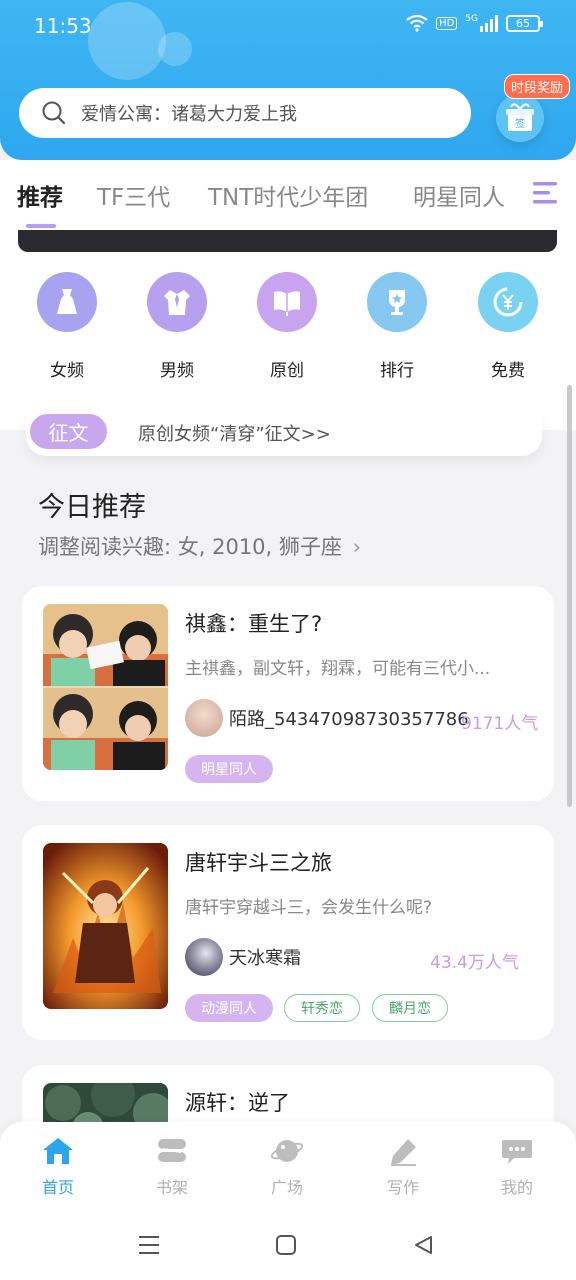  I want to click on tab-indicator, so click(41, 226).